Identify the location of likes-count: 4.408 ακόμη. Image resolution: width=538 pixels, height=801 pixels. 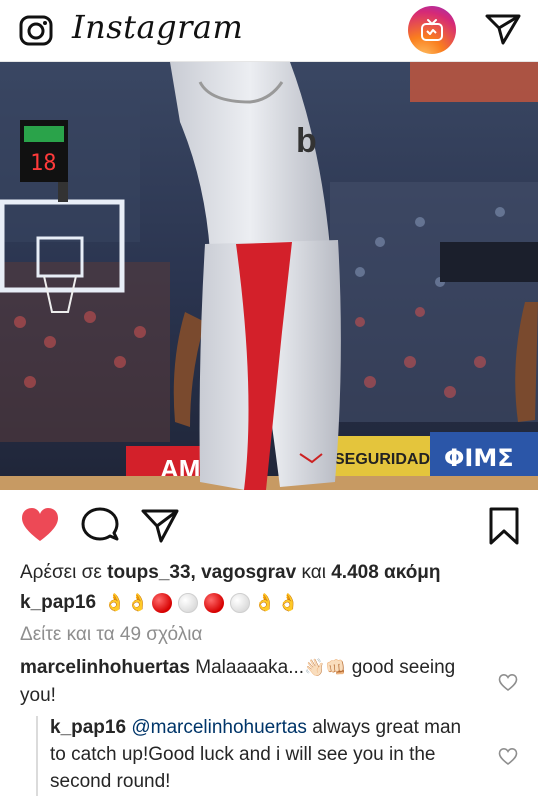
(385, 572).